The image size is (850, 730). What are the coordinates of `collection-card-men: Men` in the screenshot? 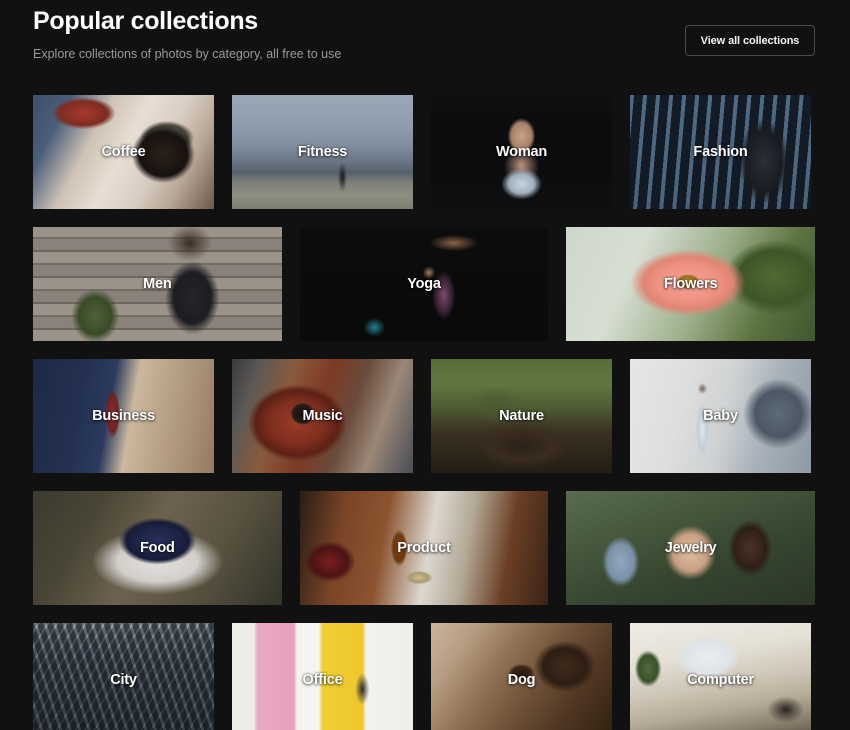 It's located at (157, 284).